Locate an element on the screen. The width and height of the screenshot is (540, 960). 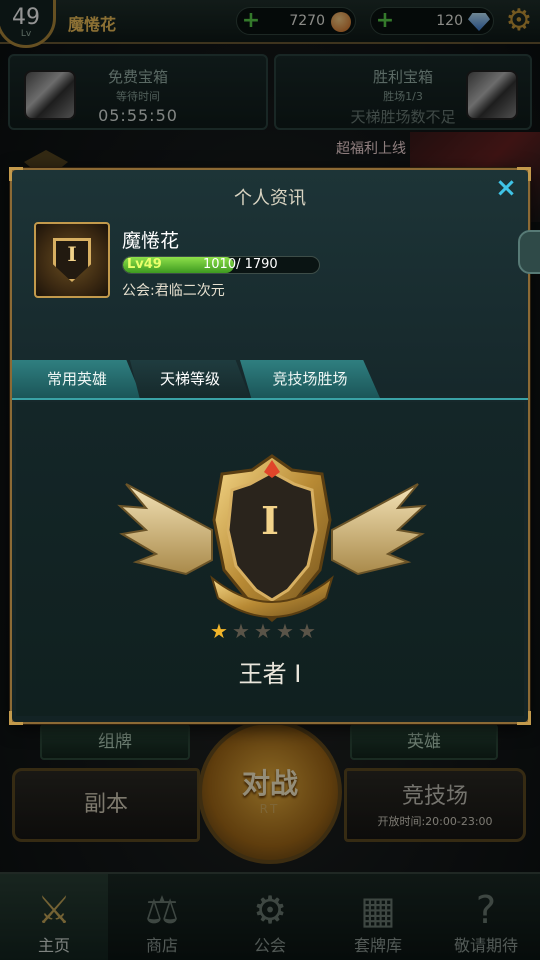
avatar: I is located at coordinates (72, 260).